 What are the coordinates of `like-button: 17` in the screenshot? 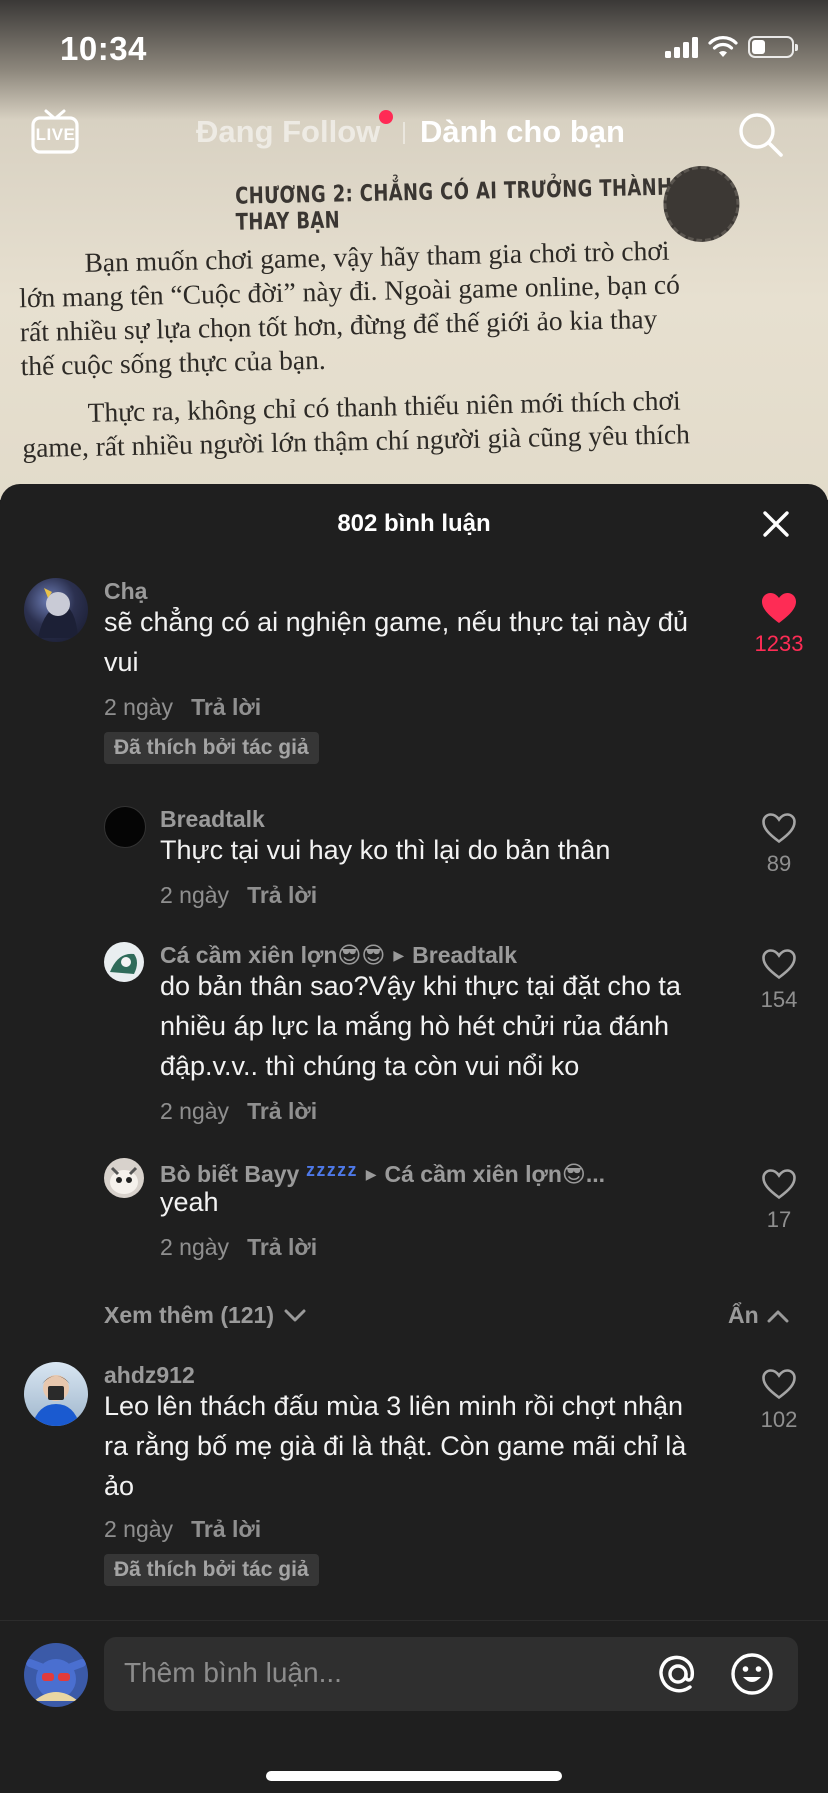 It's located at (779, 1200).